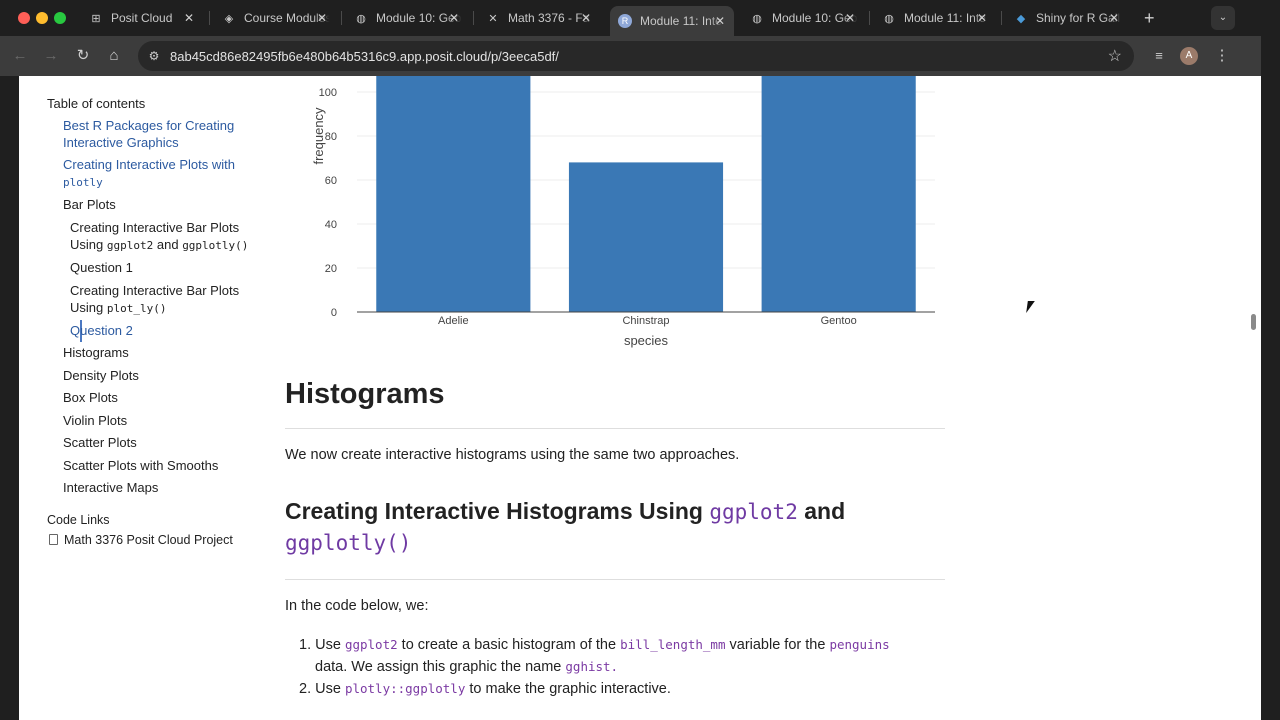  Describe the element at coordinates (130, 245) in the screenshot. I see `toc-code: ggplot2` at that location.